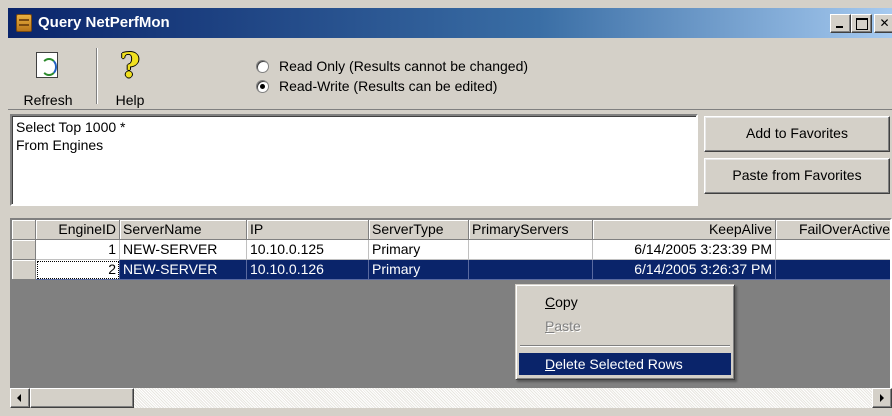 This screenshot has height=416, width=892. I want to click on column-header-servername: ServerName, so click(183, 230).